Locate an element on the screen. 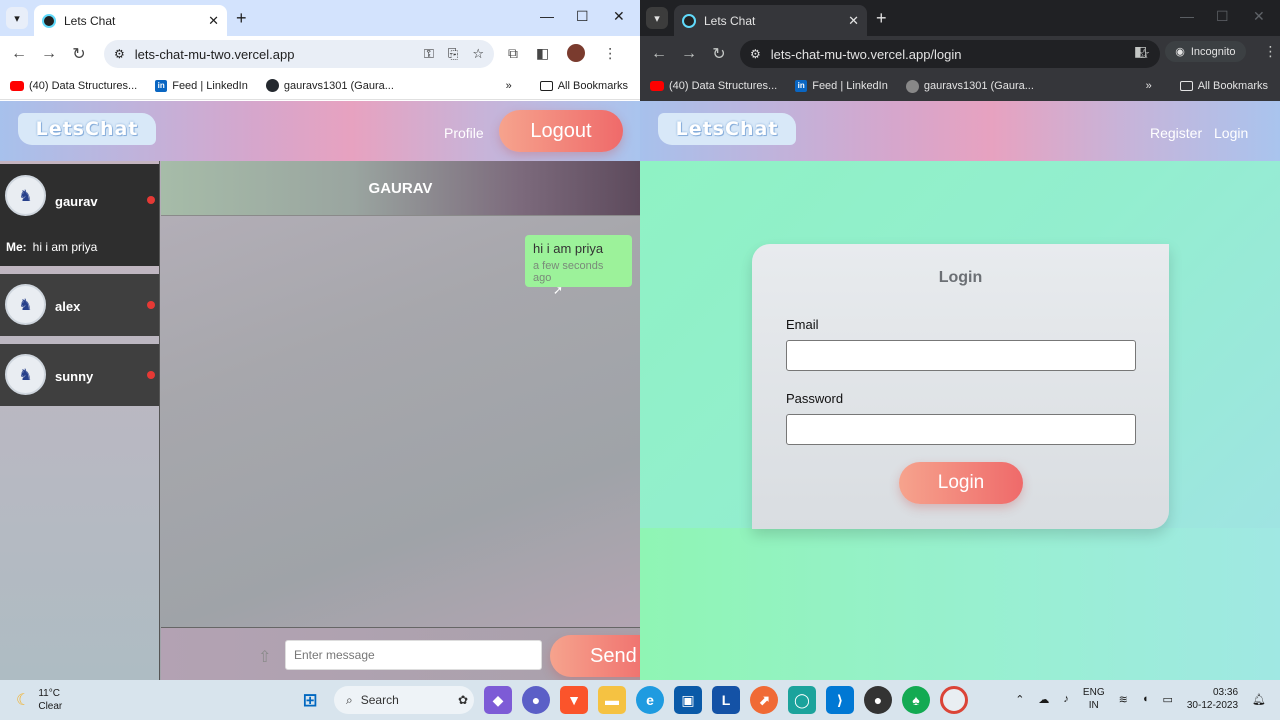 This screenshot has height=720, width=1280. search-icon: ⌕ is located at coordinates (349, 699).